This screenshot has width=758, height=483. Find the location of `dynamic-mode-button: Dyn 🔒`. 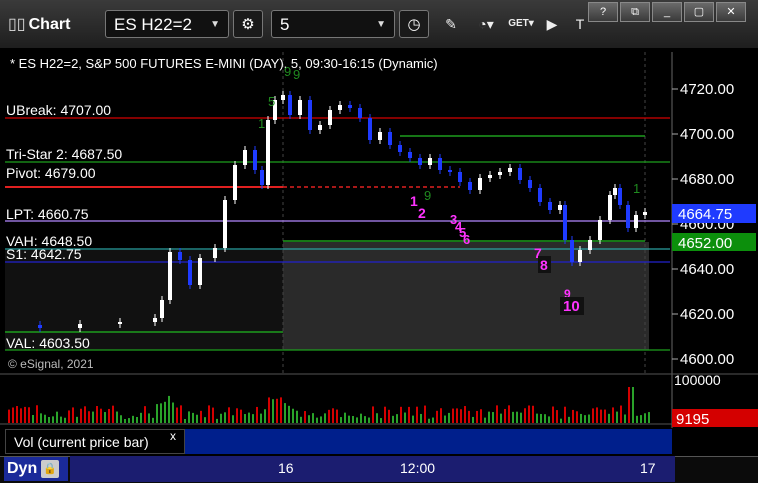

dynamic-mode-button: Dyn 🔒 is located at coordinates (36, 469).